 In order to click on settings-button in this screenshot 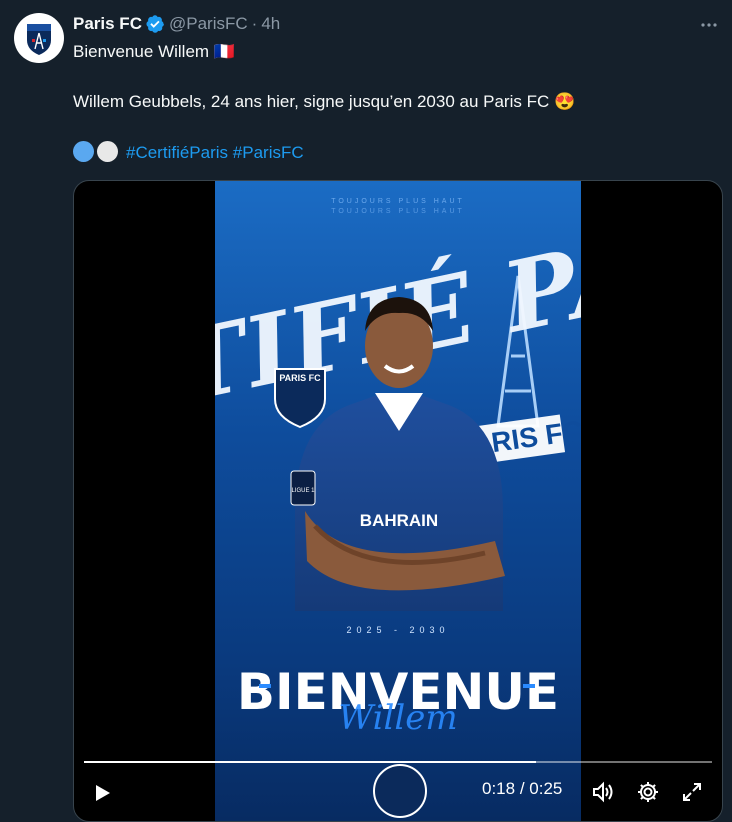, I will do `click(648, 792)`.